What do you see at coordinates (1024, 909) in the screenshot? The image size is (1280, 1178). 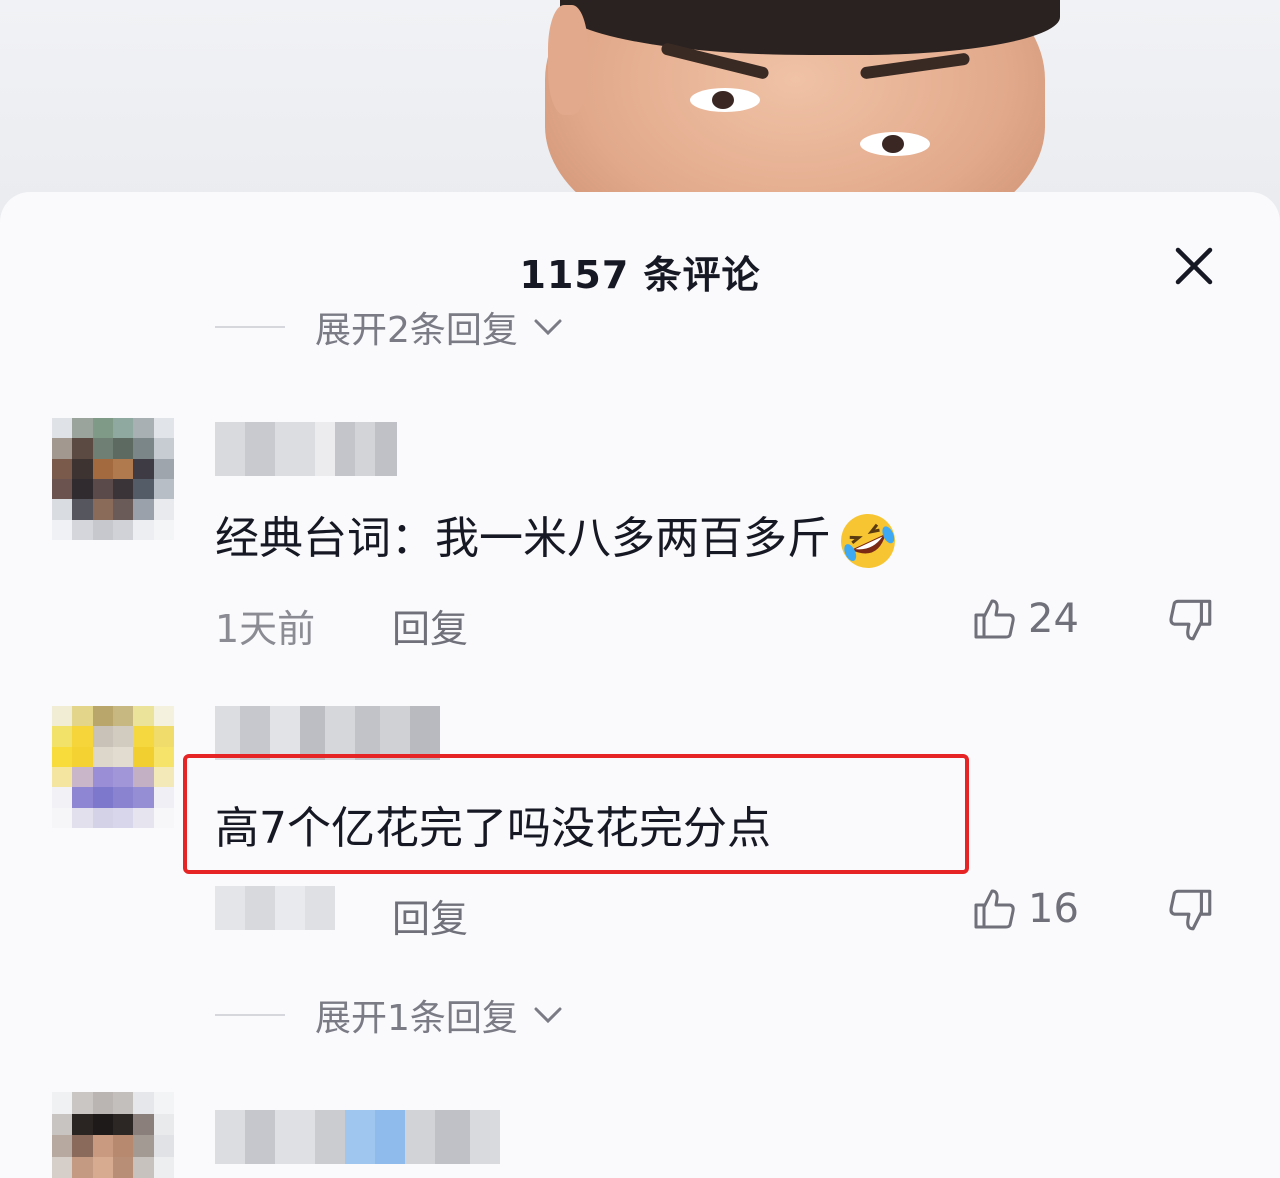 I see `like-button: 16` at bounding box center [1024, 909].